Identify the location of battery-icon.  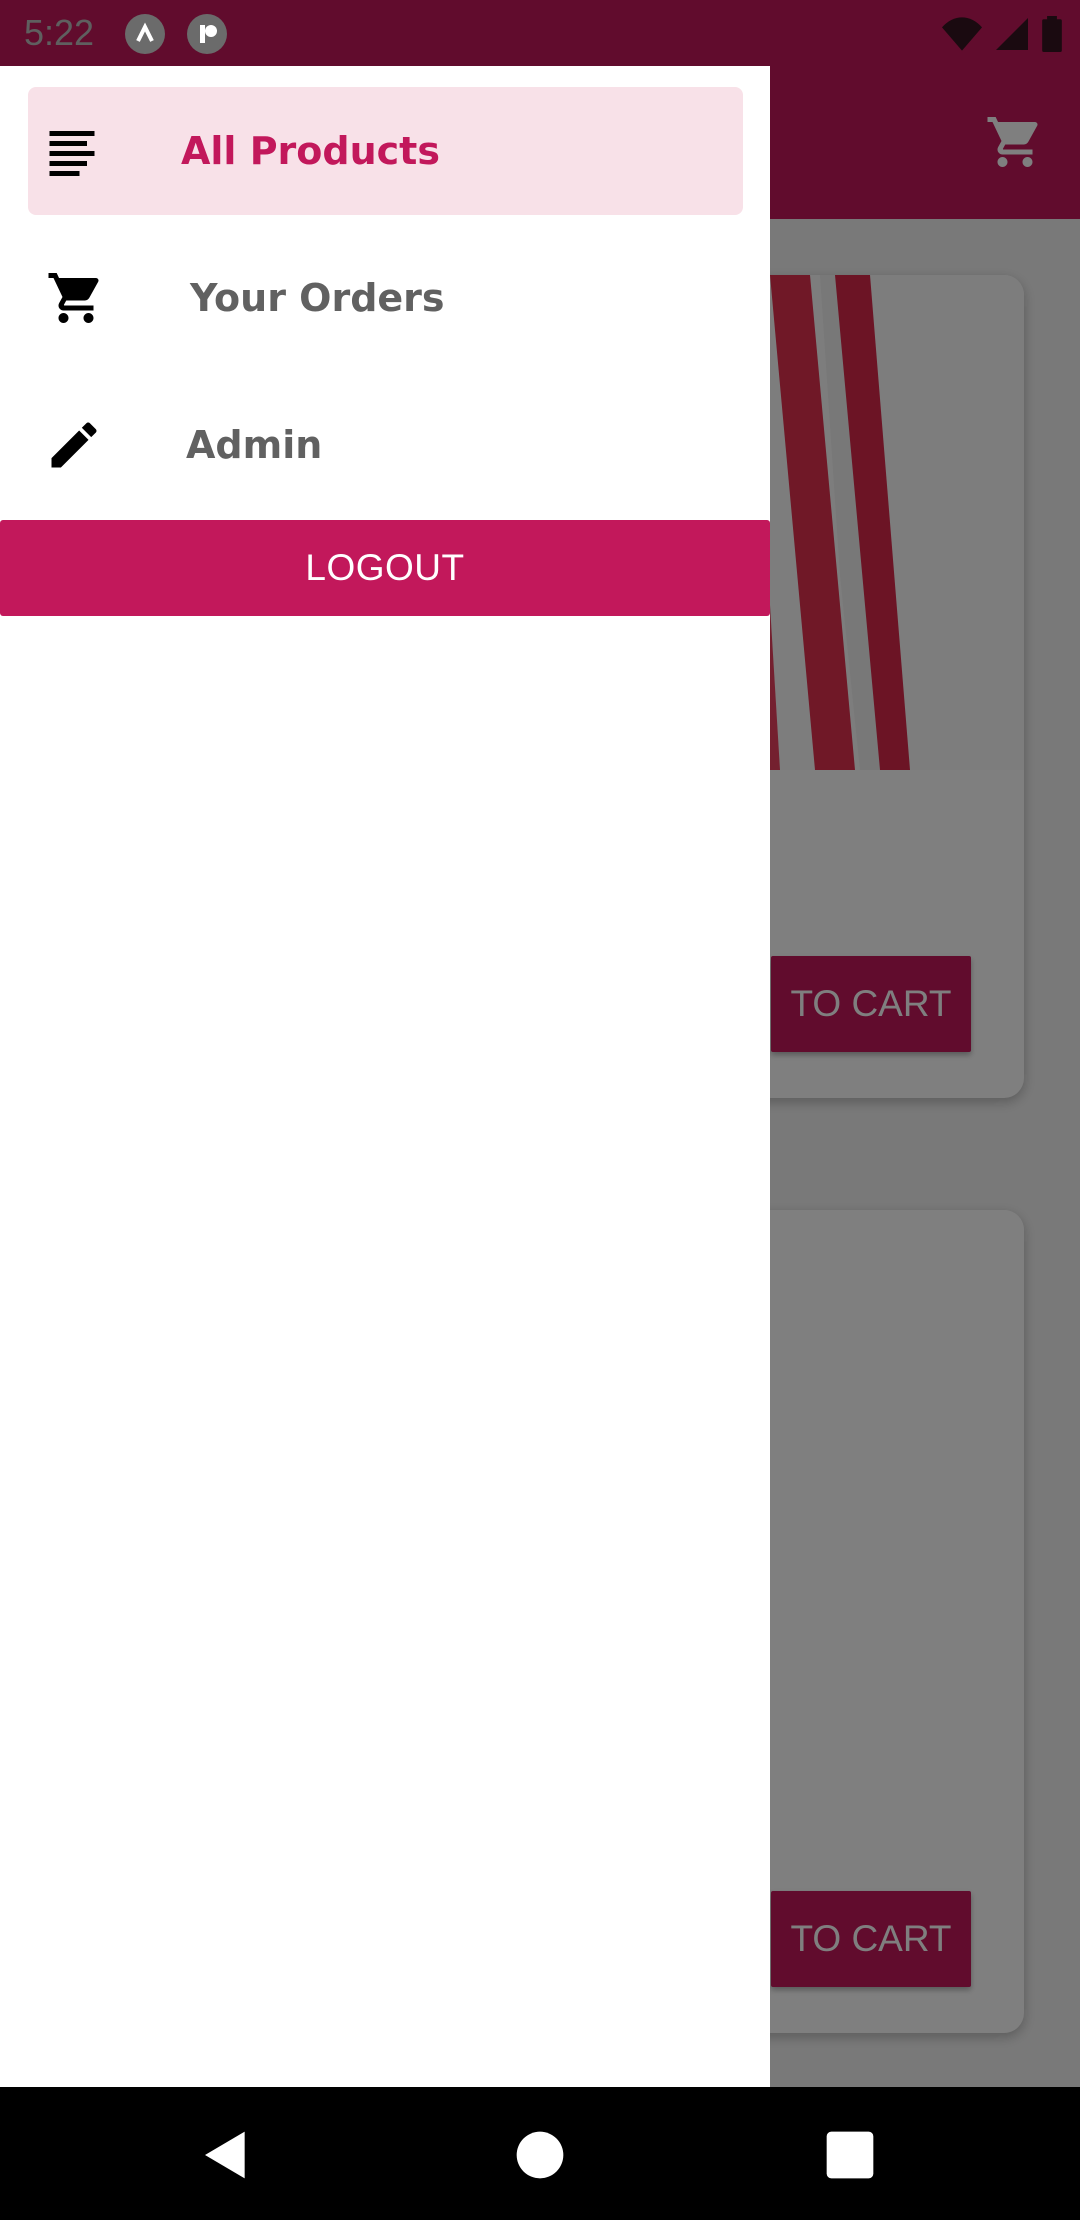
(1052, 34).